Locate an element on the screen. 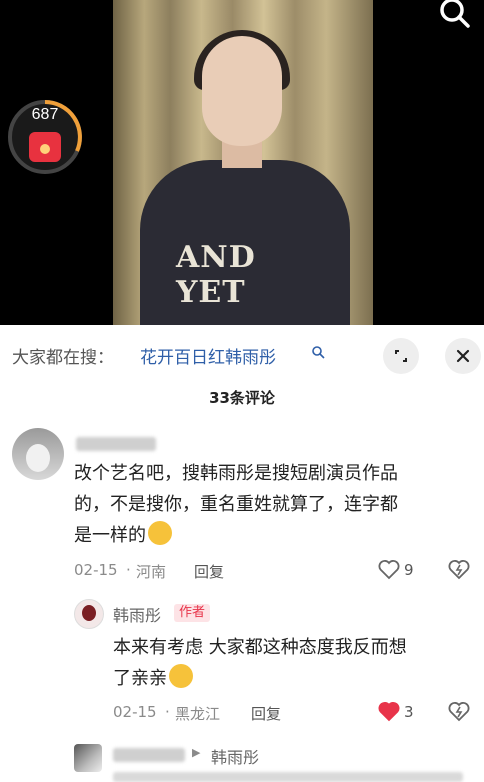 This screenshot has width=484, height=782. heart-outline-icon is located at coordinates (389, 569).